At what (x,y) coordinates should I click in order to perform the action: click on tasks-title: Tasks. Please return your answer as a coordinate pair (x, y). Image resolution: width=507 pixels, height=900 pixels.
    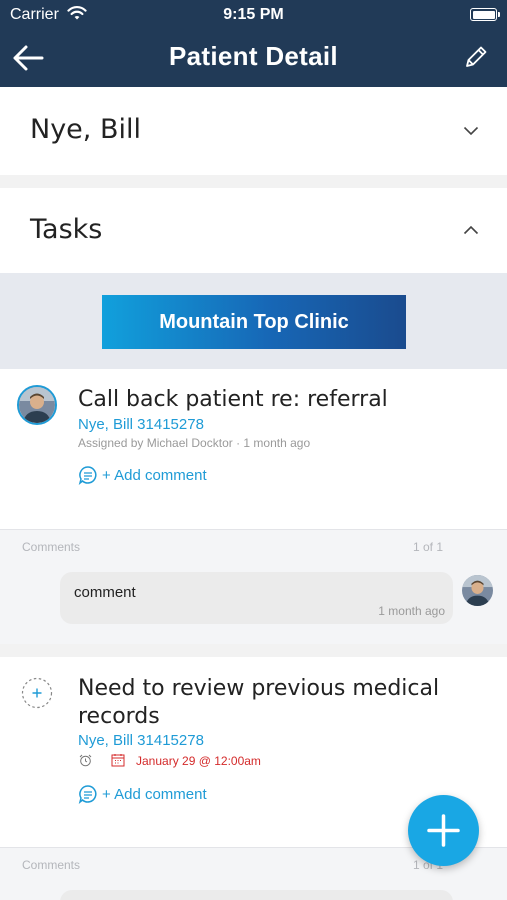
    Looking at the image, I should click on (66, 229).